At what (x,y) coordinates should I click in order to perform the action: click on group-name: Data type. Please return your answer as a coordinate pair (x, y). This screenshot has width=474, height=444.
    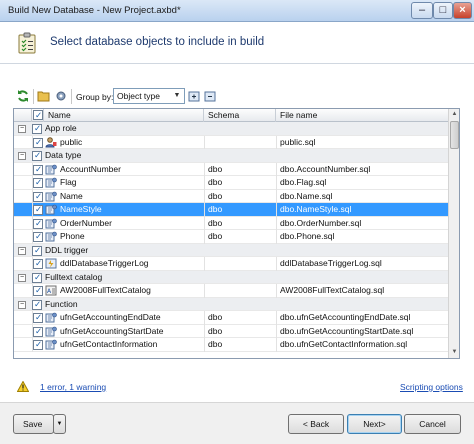
    Looking at the image, I should click on (63, 155).